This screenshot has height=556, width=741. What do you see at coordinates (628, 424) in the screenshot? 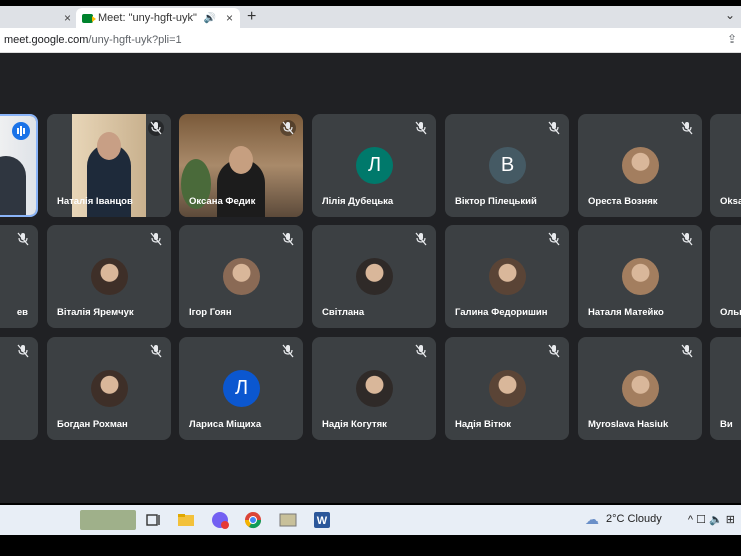
I see `participant-name: Myroslava Hasiuk` at bounding box center [628, 424].